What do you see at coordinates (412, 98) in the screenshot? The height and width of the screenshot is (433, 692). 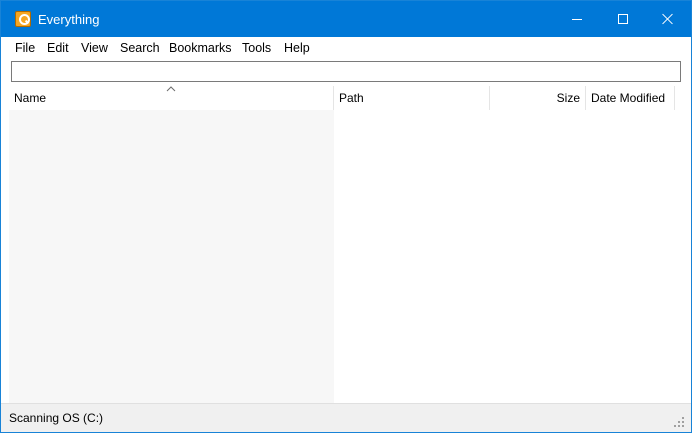 I see `column-header-path: Path` at bounding box center [412, 98].